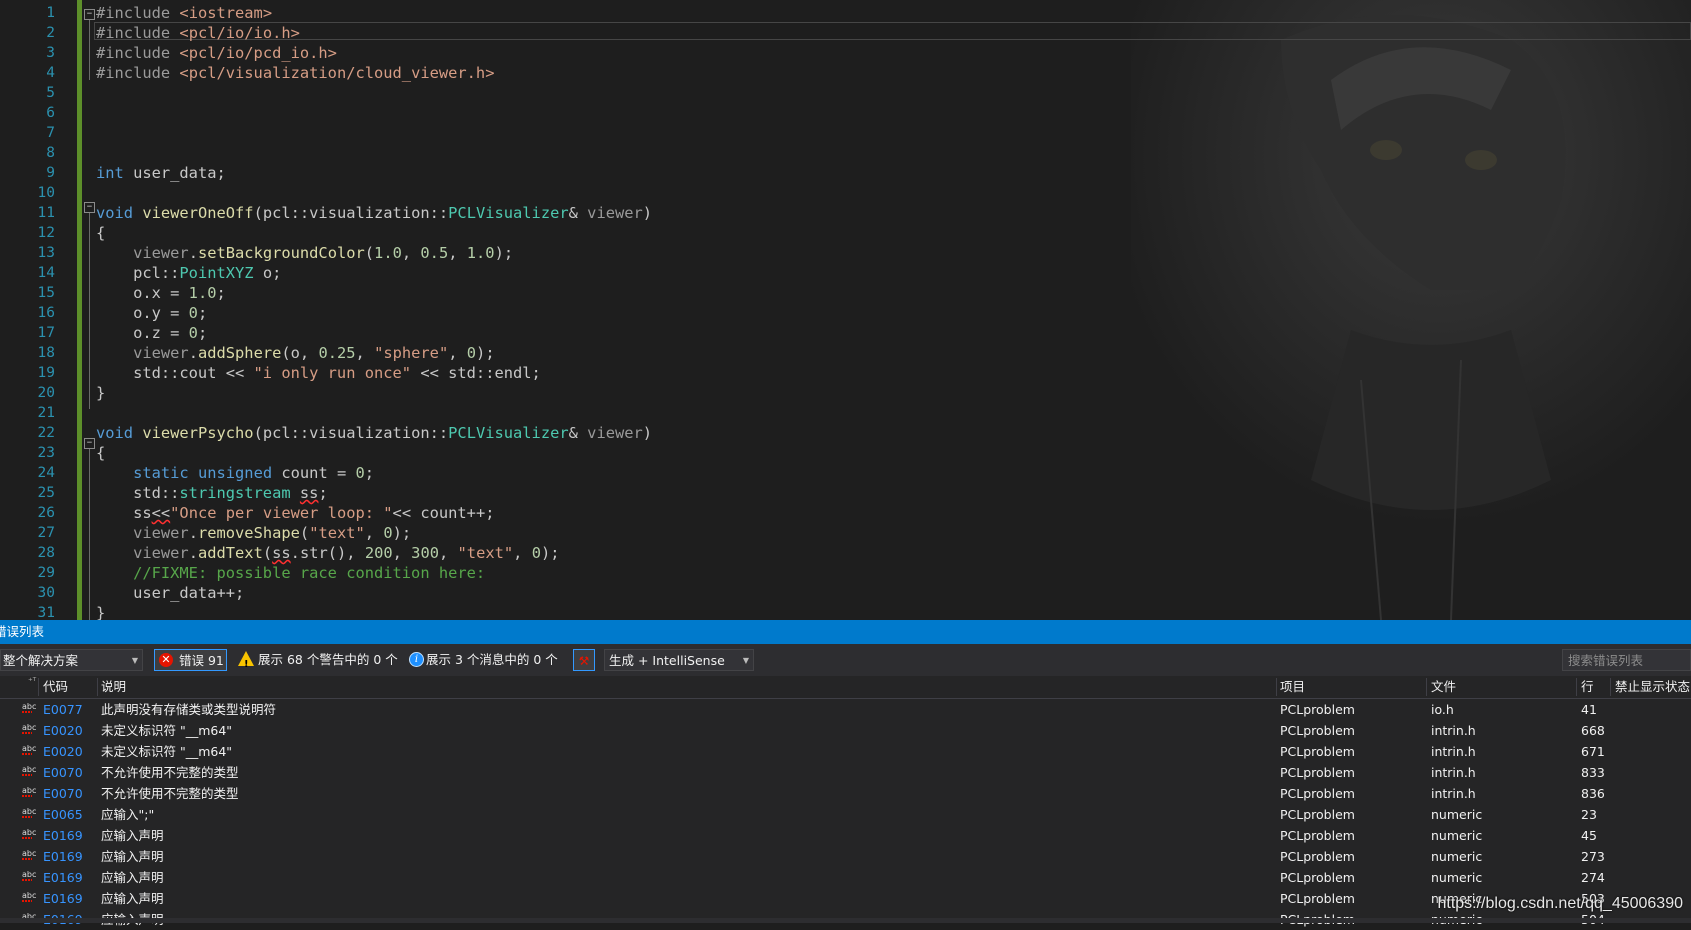 The height and width of the screenshot is (930, 1691). I want to click on line-number: 3, so click(50, 53).